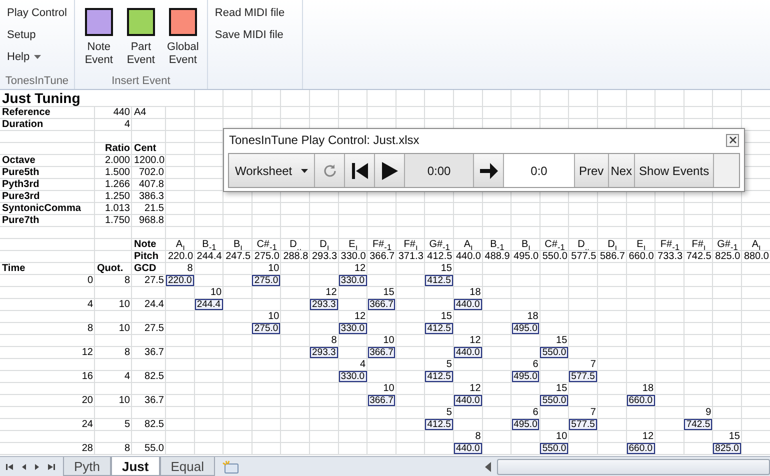  What do you see at coordinates (440, 256) in the screenshot?
I see `pitch-cell-text: 412.5` at bounding box center [440, 256].